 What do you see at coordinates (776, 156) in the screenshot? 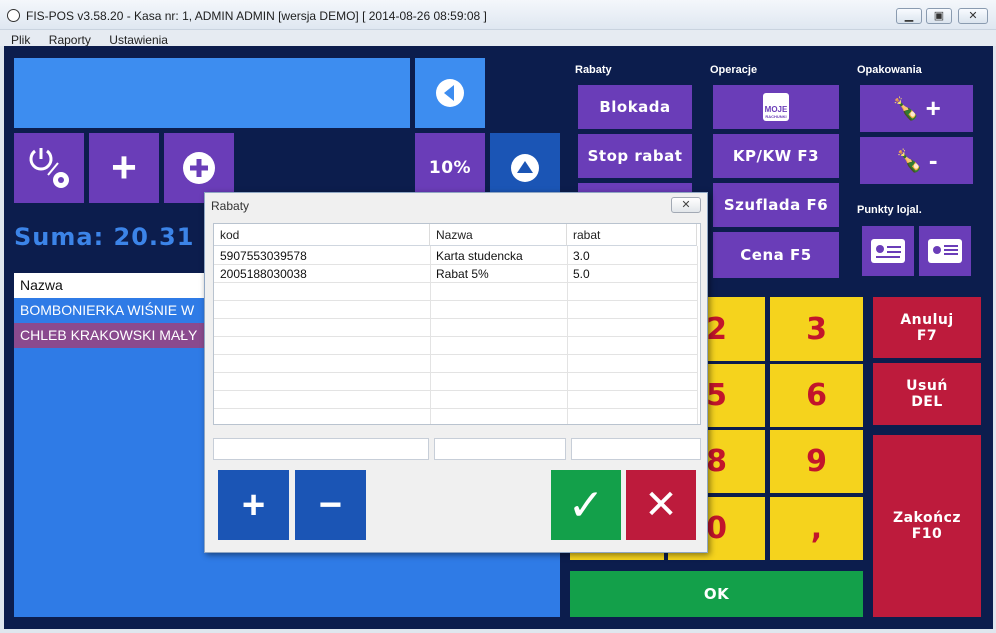
I see `kp-kw-button: KP/KW F3` at bounding box center [776, 156].